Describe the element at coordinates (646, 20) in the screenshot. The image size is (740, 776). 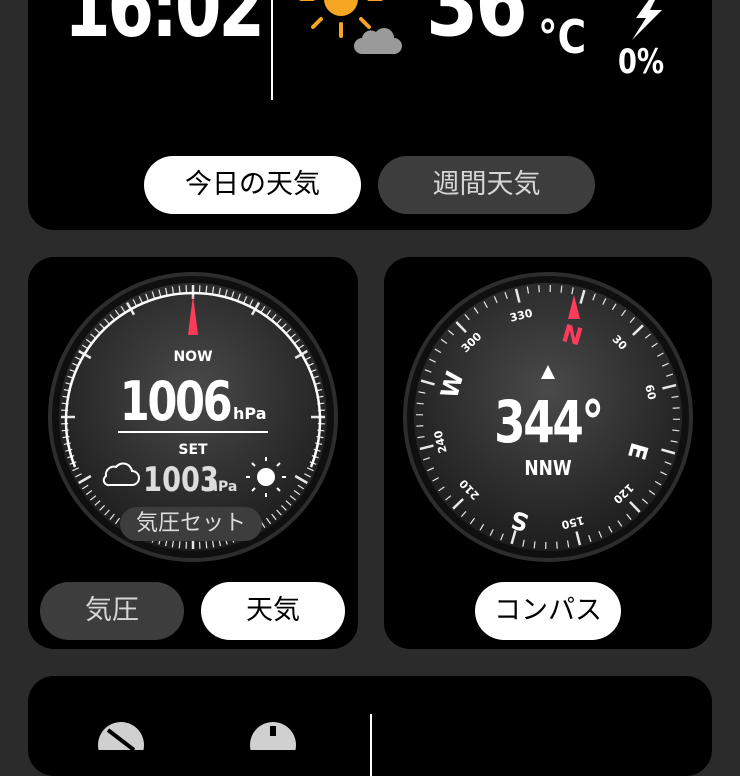
I see `lightning-icon` at that location.